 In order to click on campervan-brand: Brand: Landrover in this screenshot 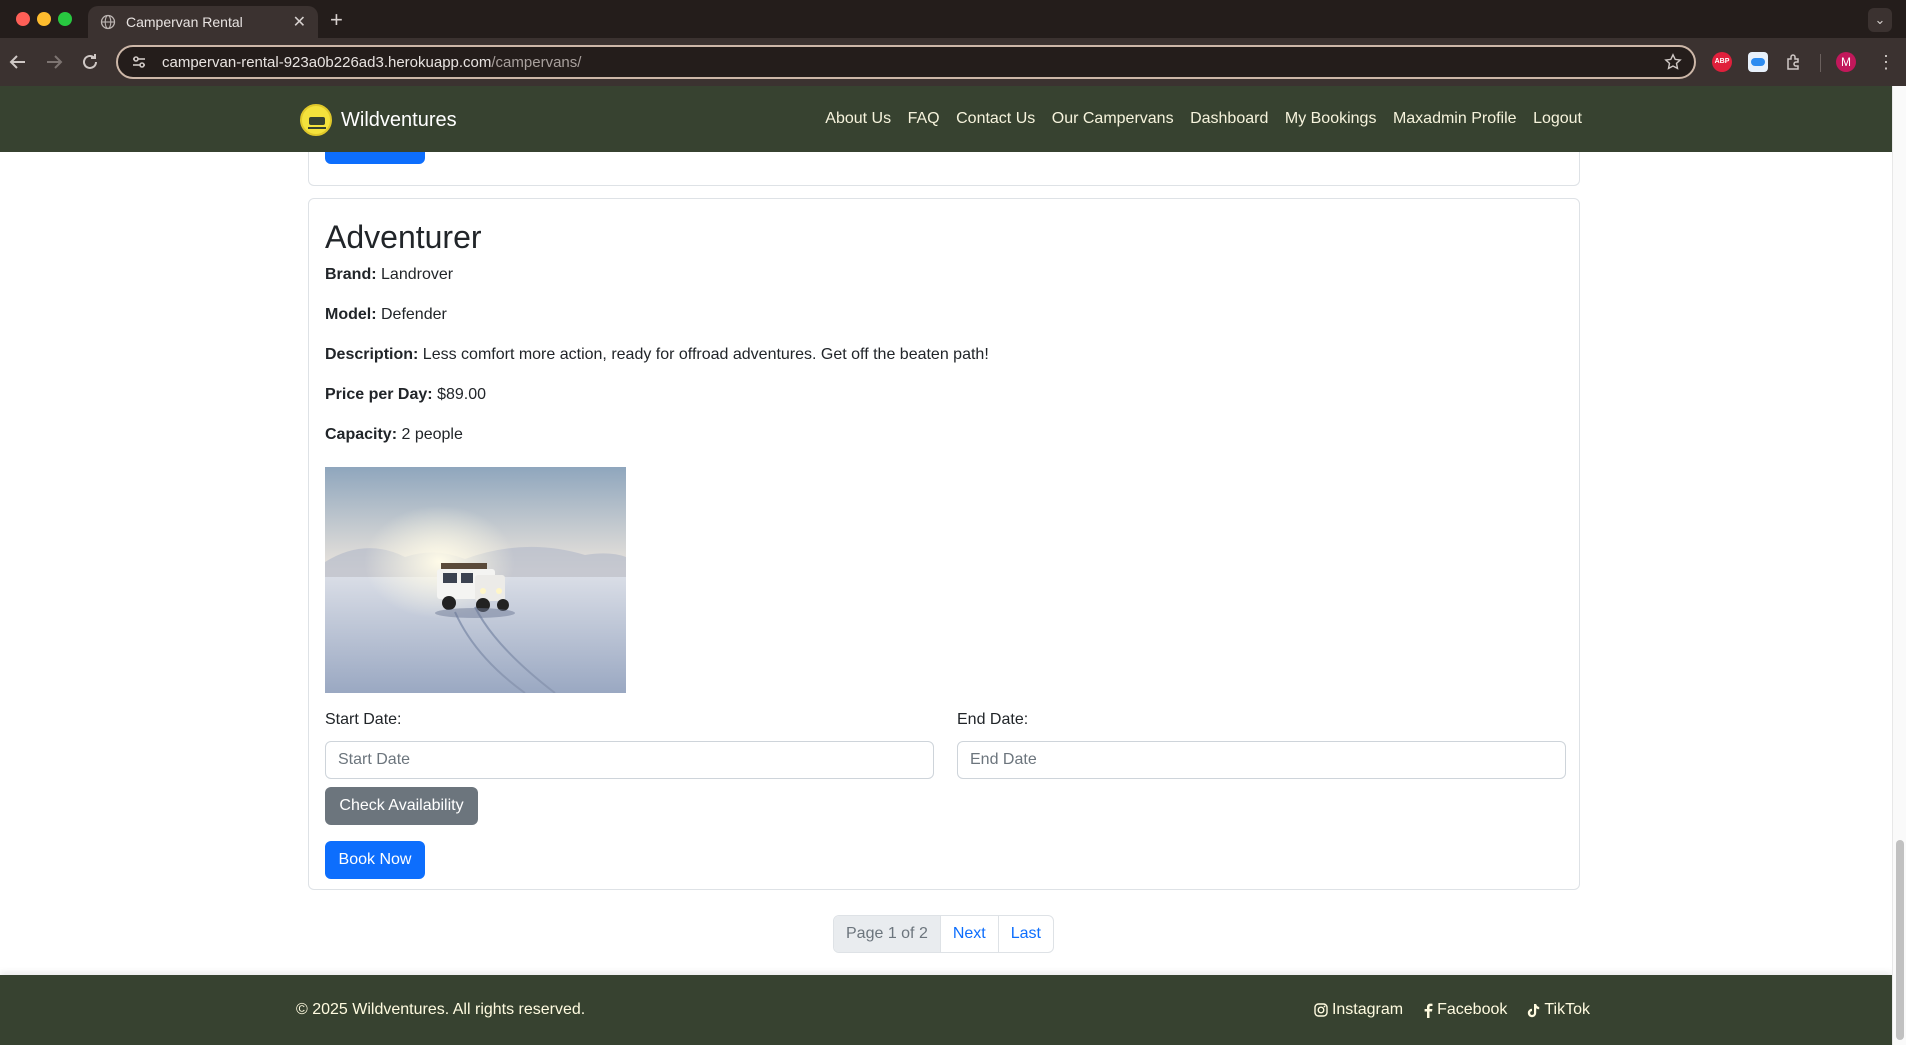, I will do `click(389, 275)`.